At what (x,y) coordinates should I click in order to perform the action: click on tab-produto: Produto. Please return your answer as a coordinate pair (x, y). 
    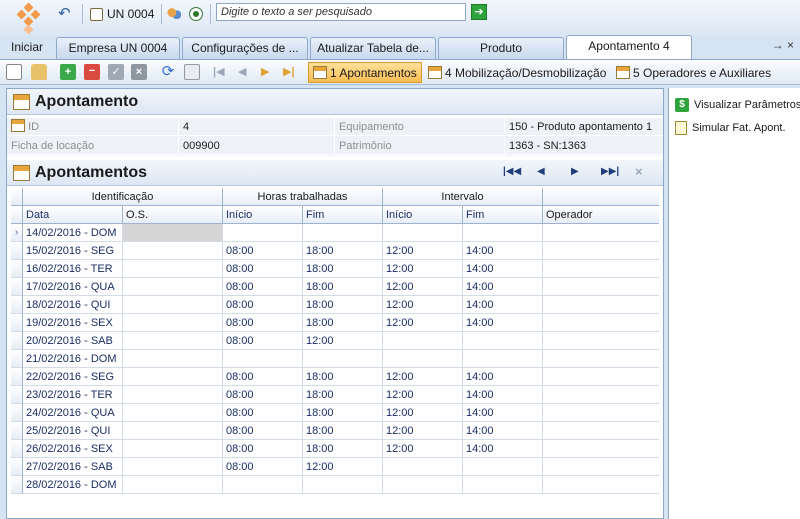
    Looking at the image, I should click on (501, 48).